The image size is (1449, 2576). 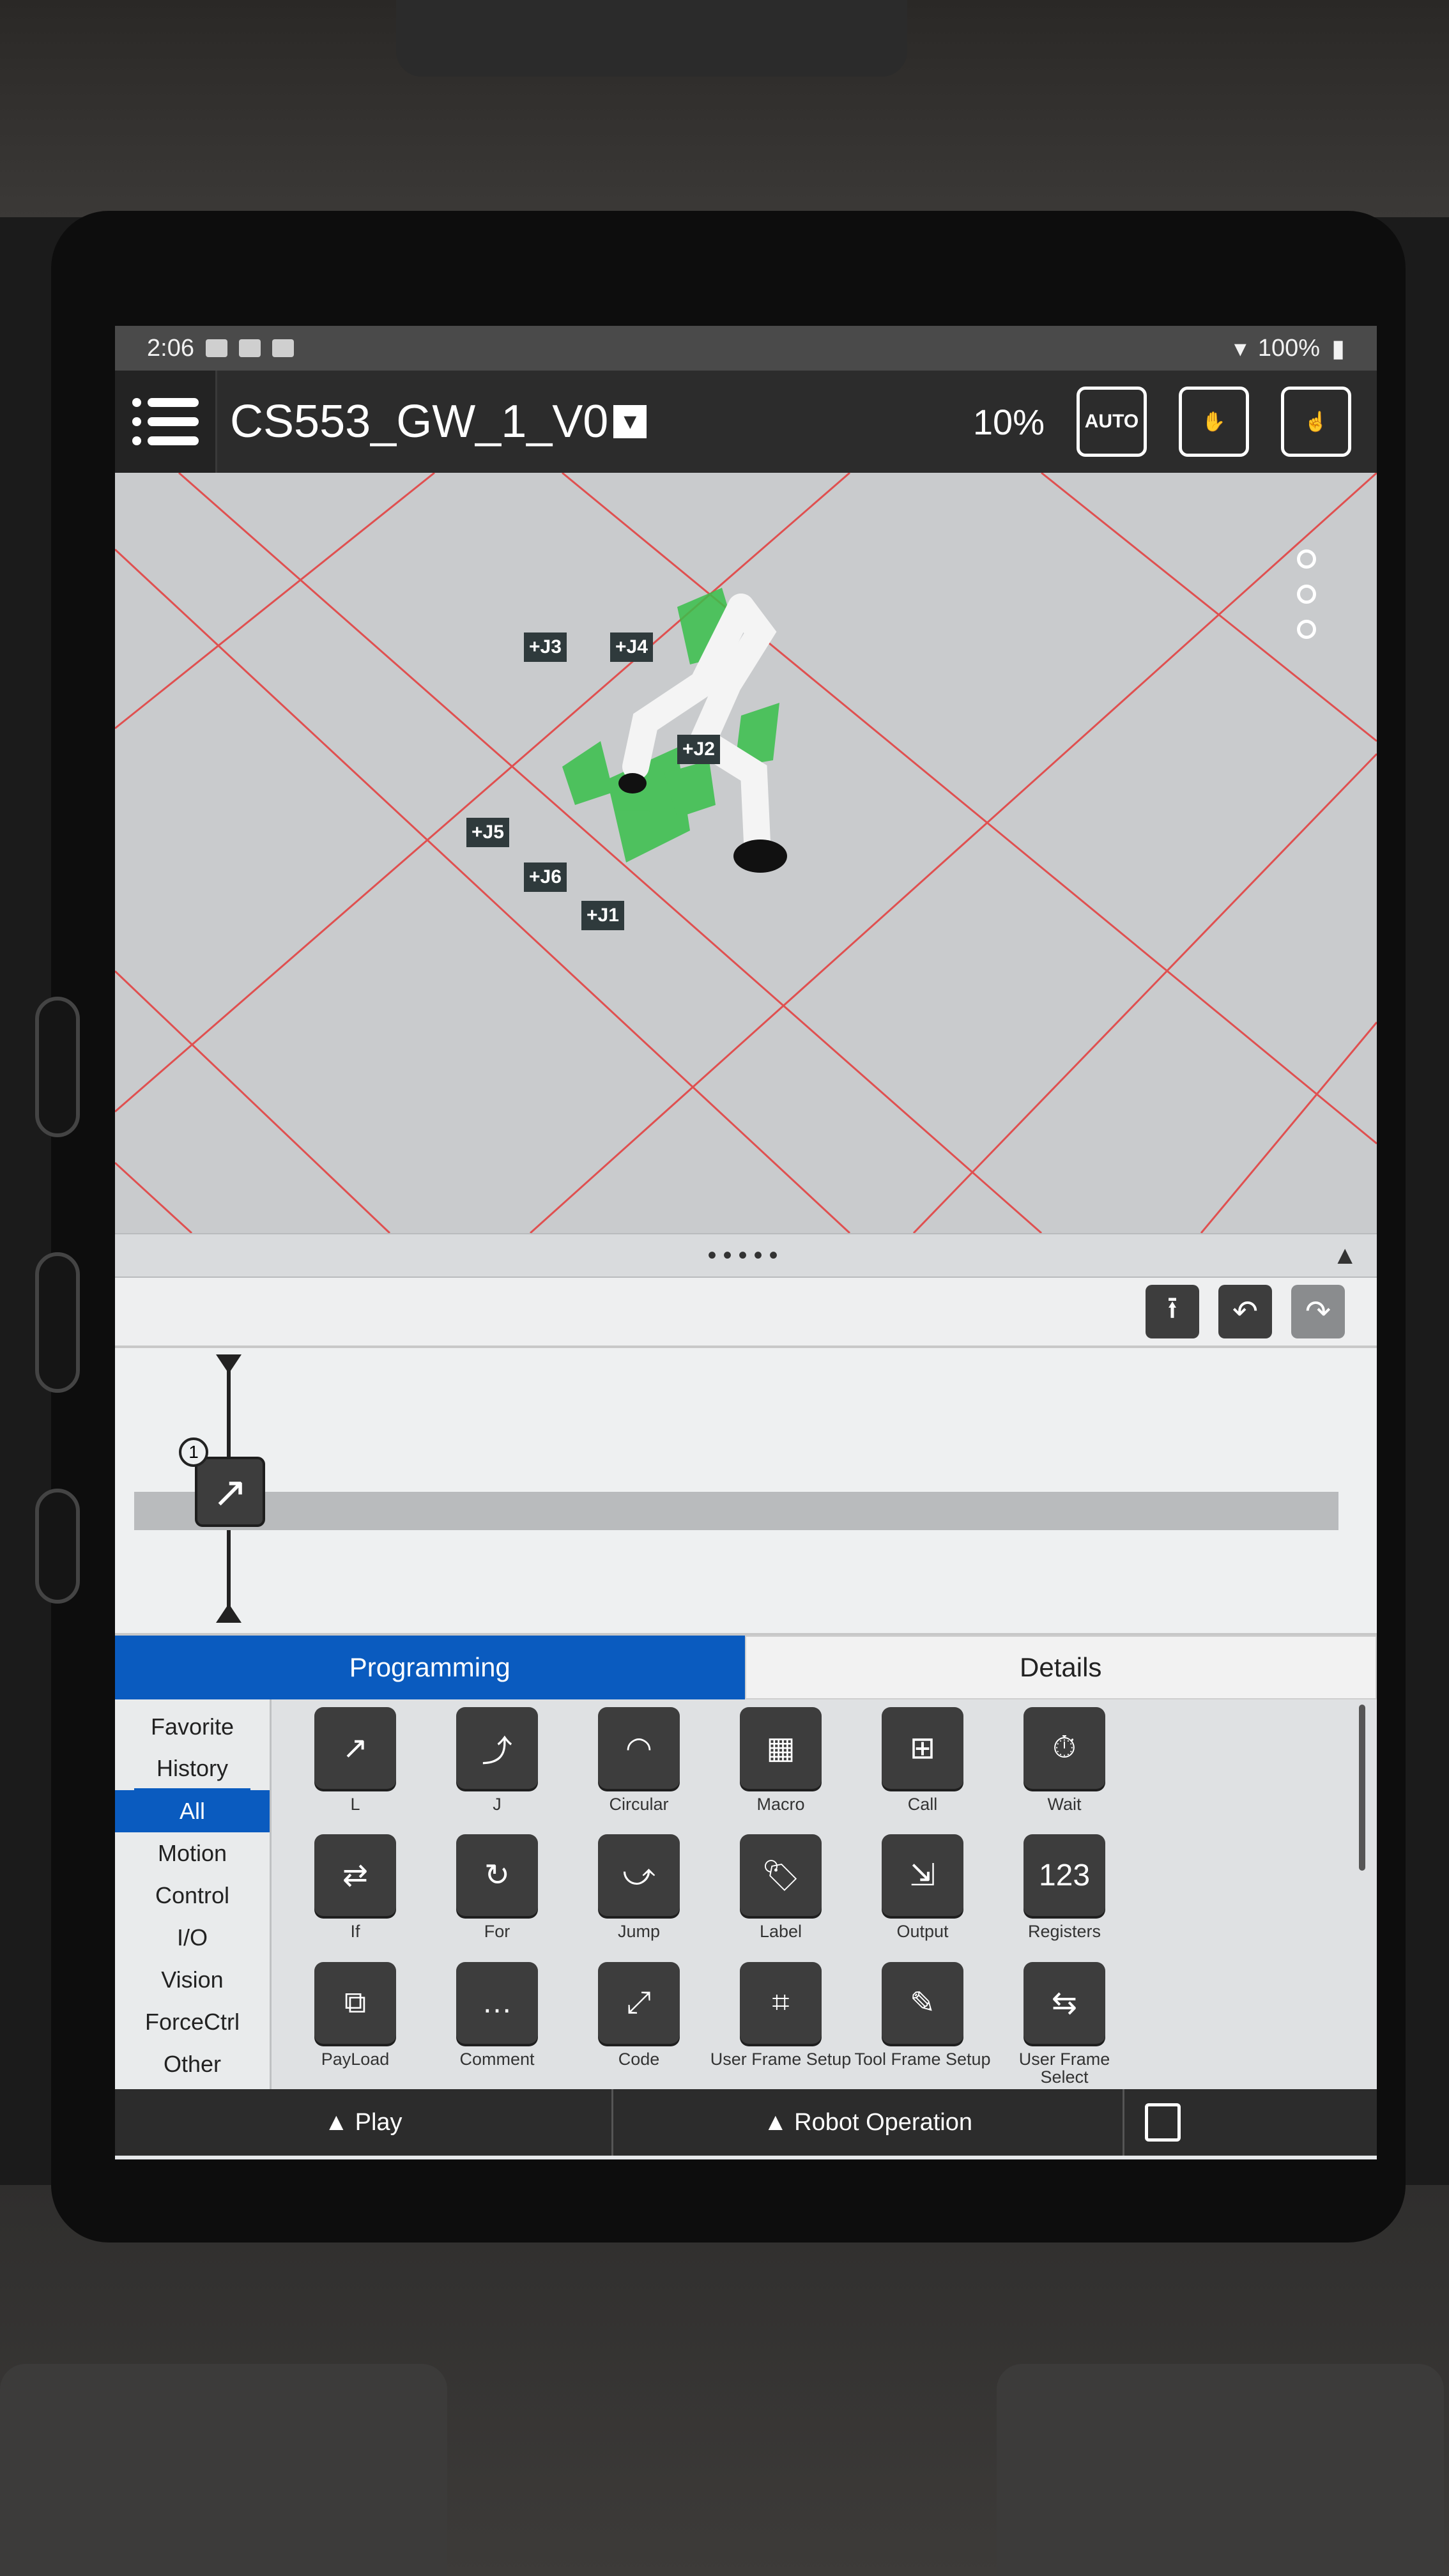 I want to click on joint-label-j1: +J1, so click(x=602, y=915).